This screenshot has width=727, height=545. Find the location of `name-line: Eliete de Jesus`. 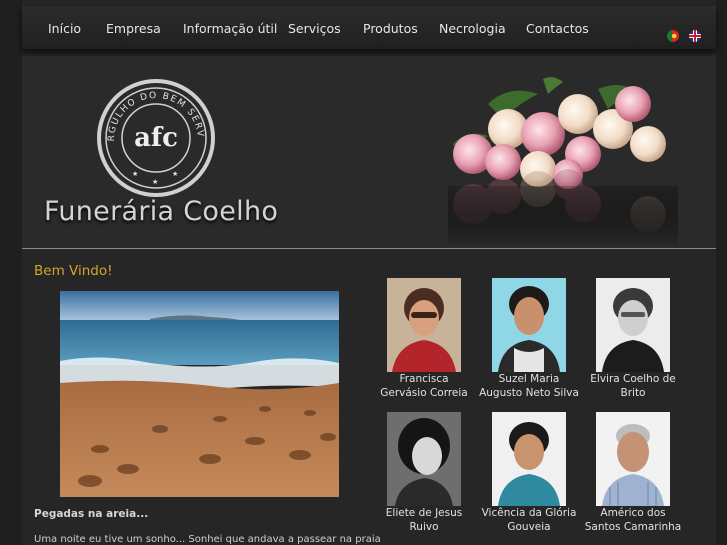

name-line: Eliete de Jesus is located at coordinates (424, 513).